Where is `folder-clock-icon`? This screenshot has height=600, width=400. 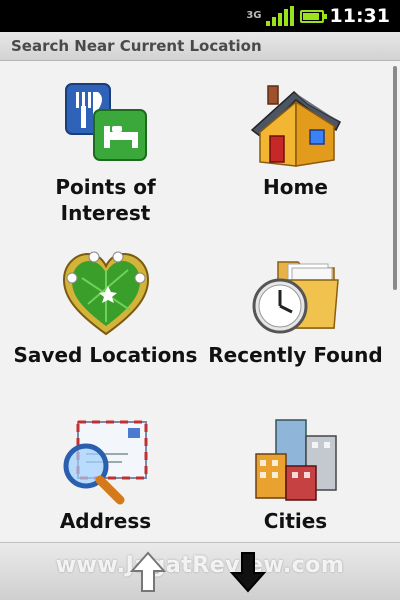 folder-clock-icon is located at coordinates (295, 297).